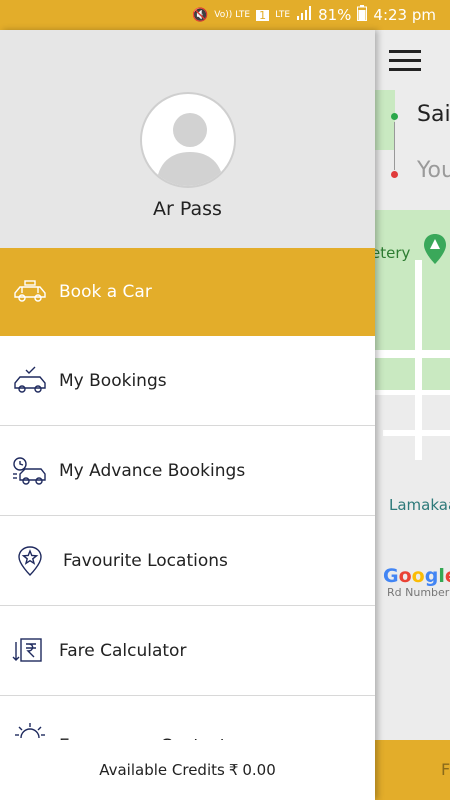 This screenshot has width=450, height=800. What do you see at coordinates (232, 14) in the screenshot?
I see `volte-indicator: Vo)) LTE` at bounding box center [232, 14].